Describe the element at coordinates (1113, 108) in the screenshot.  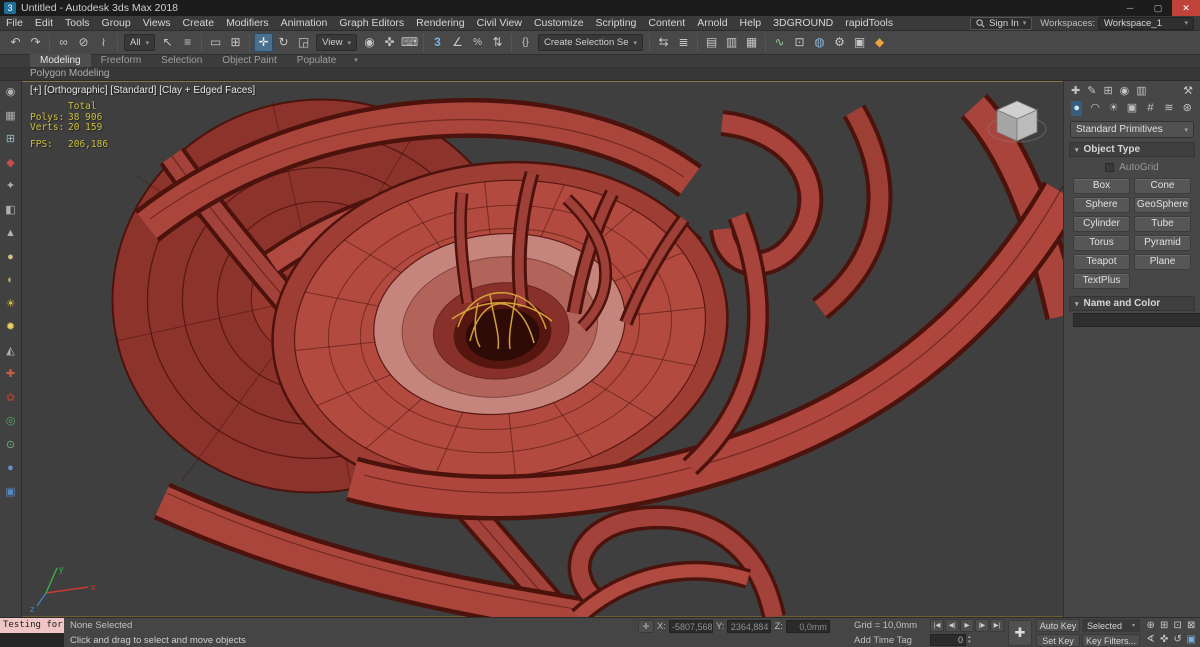
I see `lights-category-icon: ☀` at that location.